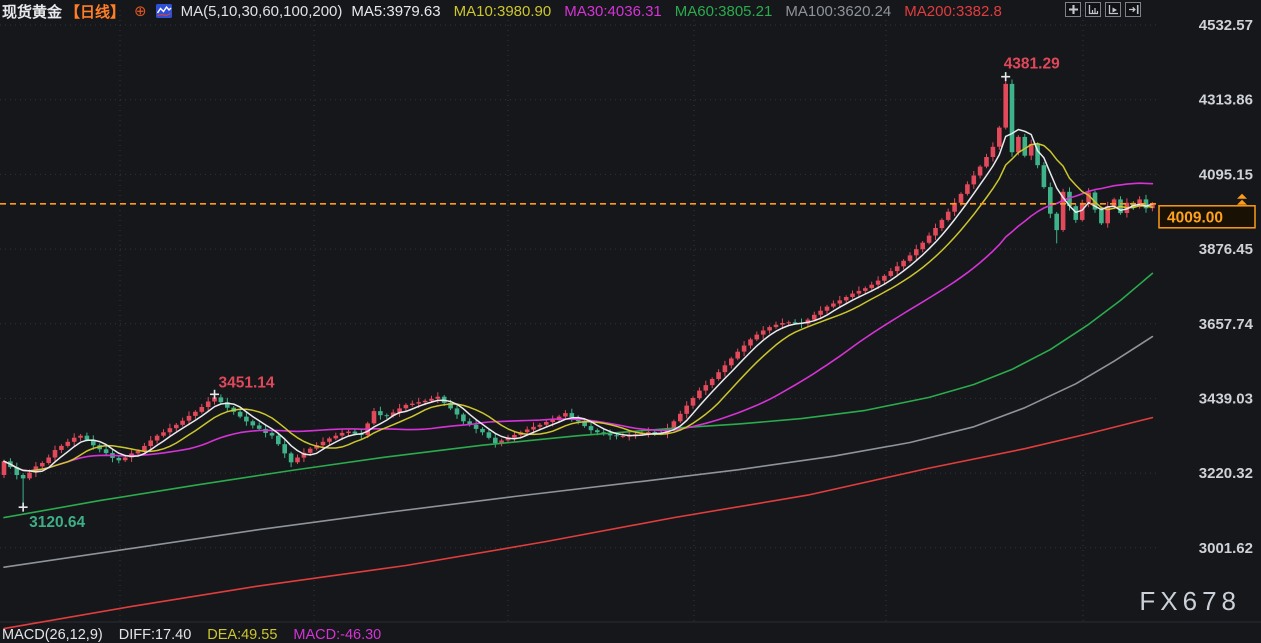 The height and width of the screenshot is (643, 1261). What do you see at coordinates (242, 635) in the screenshot?
I see `macd-dea-value: DEA:49.55` at bounding box center [242, 635].